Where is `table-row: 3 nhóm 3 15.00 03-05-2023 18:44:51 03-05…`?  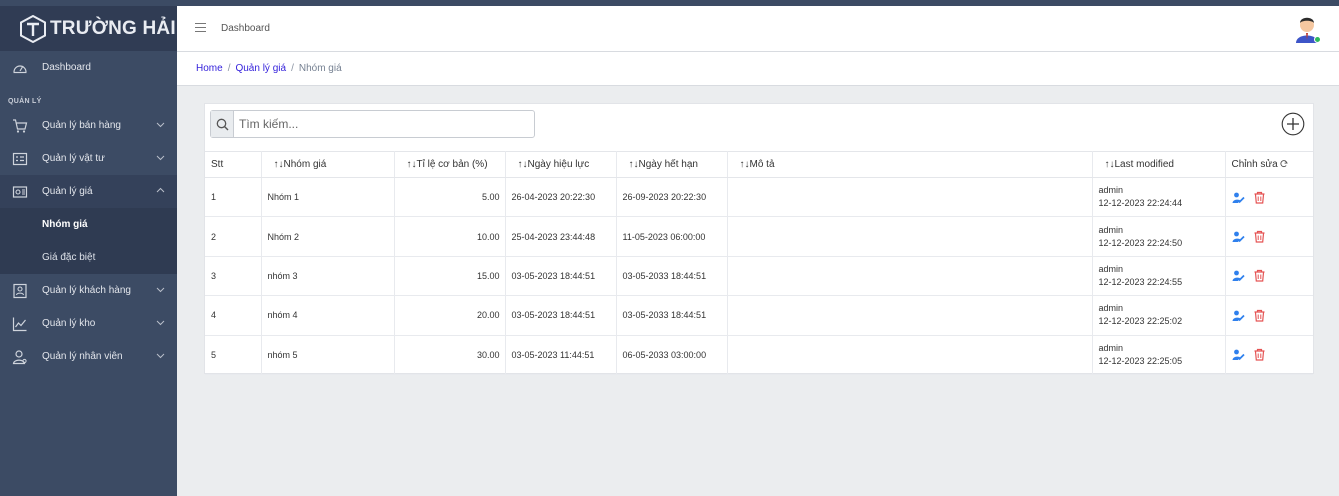
table-row: 3 nhóm 3 15.00 03-05-2023 18:44:51 03-05… is located at coordinates (759, 276).